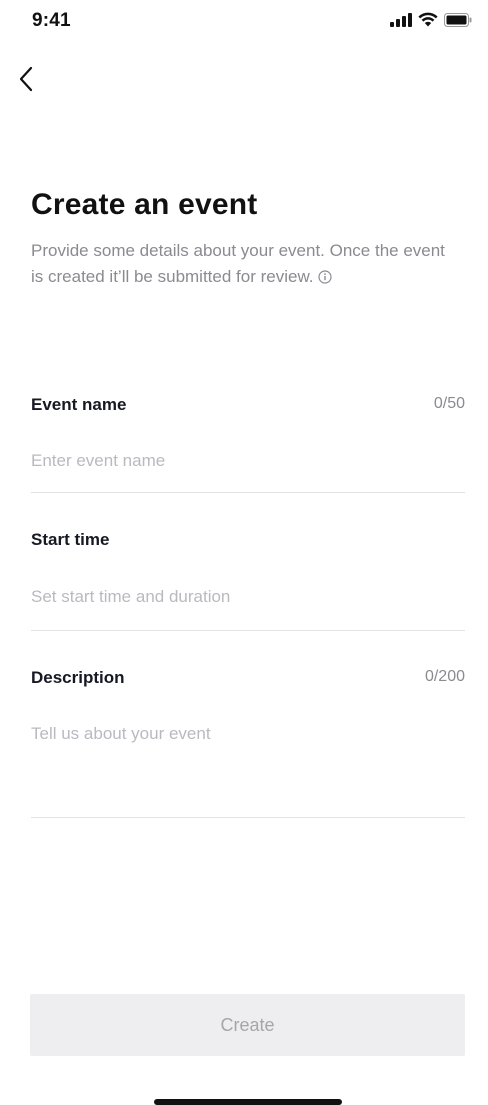 The width and height of the screenshot is (488, 1105). What do you see at coordinates (248, 767) in the screenshot?
I see `description-input` at bounding box center [248, 767].